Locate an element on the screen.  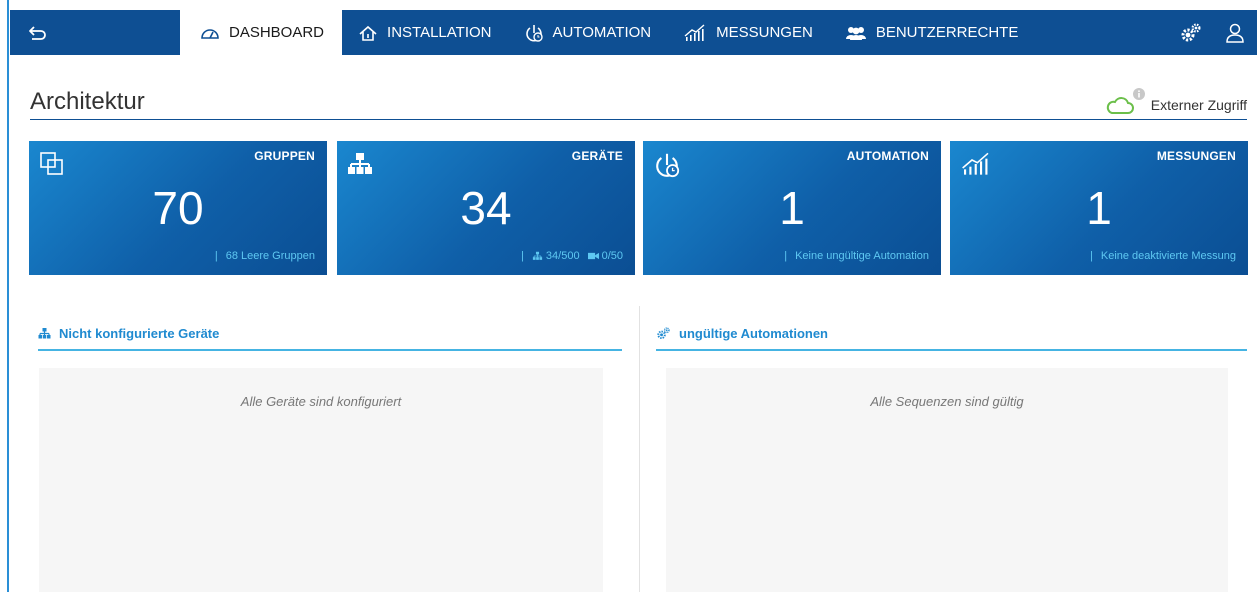
tab-installation: INSTALLATION is located at coordinates (424, 32).